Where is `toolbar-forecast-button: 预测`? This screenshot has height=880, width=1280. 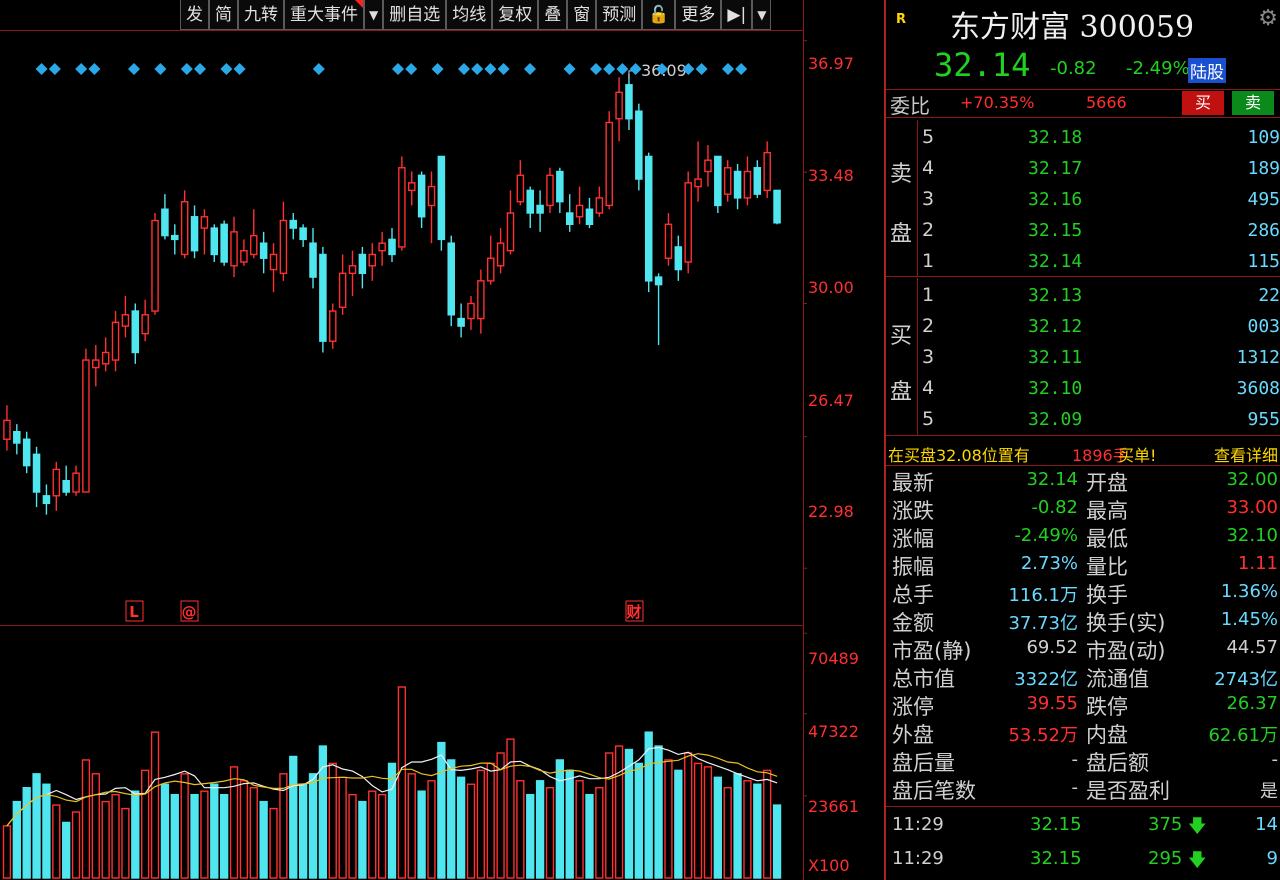 toolbar-forecast-button: 预测 is located at coordinates (619, 15).